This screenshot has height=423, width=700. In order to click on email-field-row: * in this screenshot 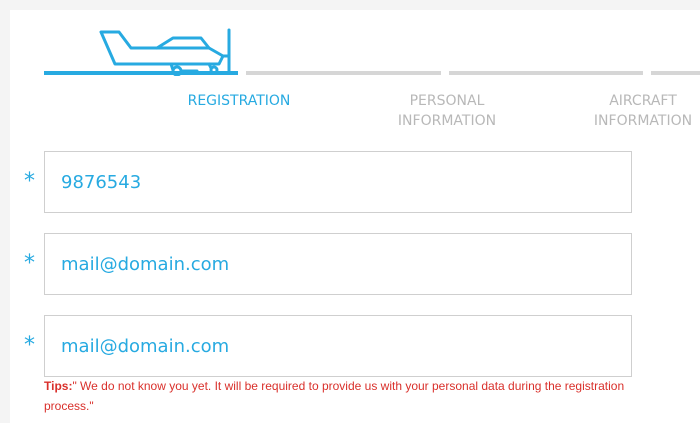, I will do `click(350, 264)`.